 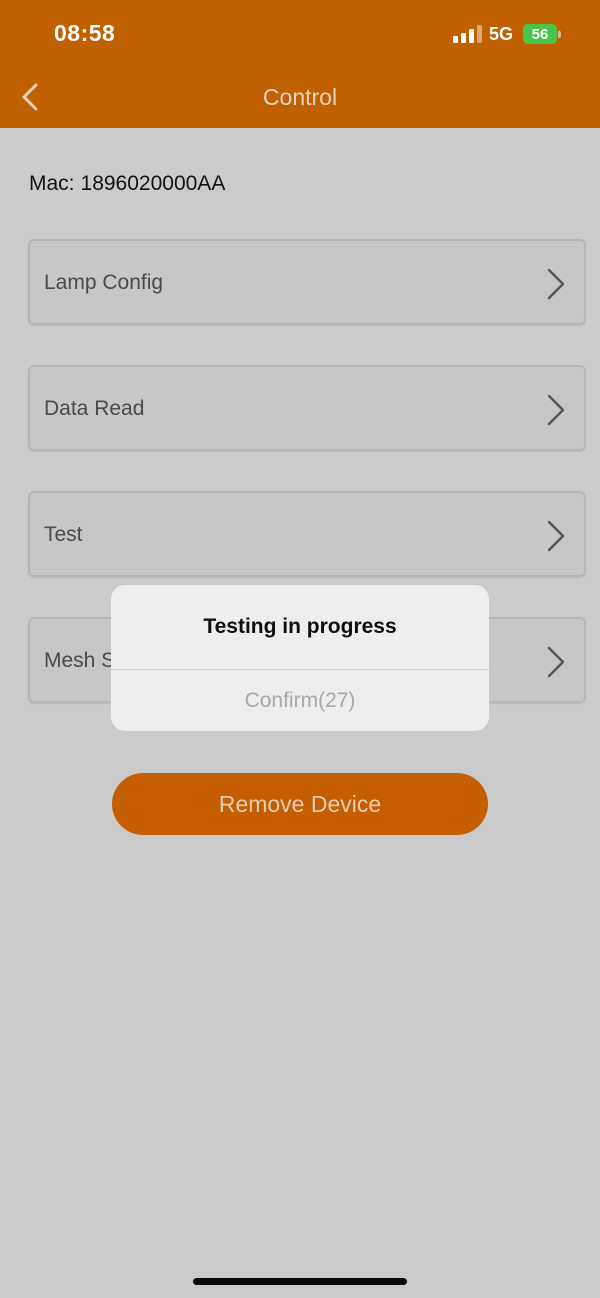 What do you see at coordinates (559, 34) in the screenshot?
I see `battery-tip` at bounding box center [559, 34].